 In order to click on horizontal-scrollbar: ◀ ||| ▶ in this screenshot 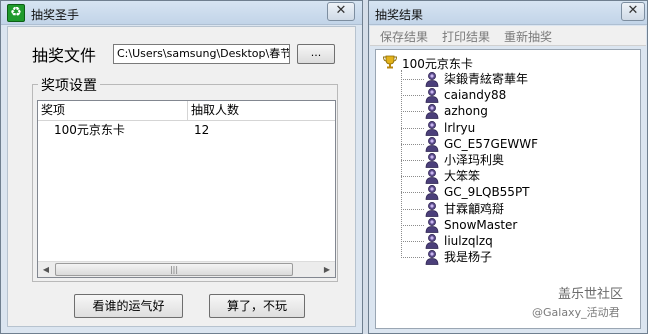, I will do `click(186, 269)`.